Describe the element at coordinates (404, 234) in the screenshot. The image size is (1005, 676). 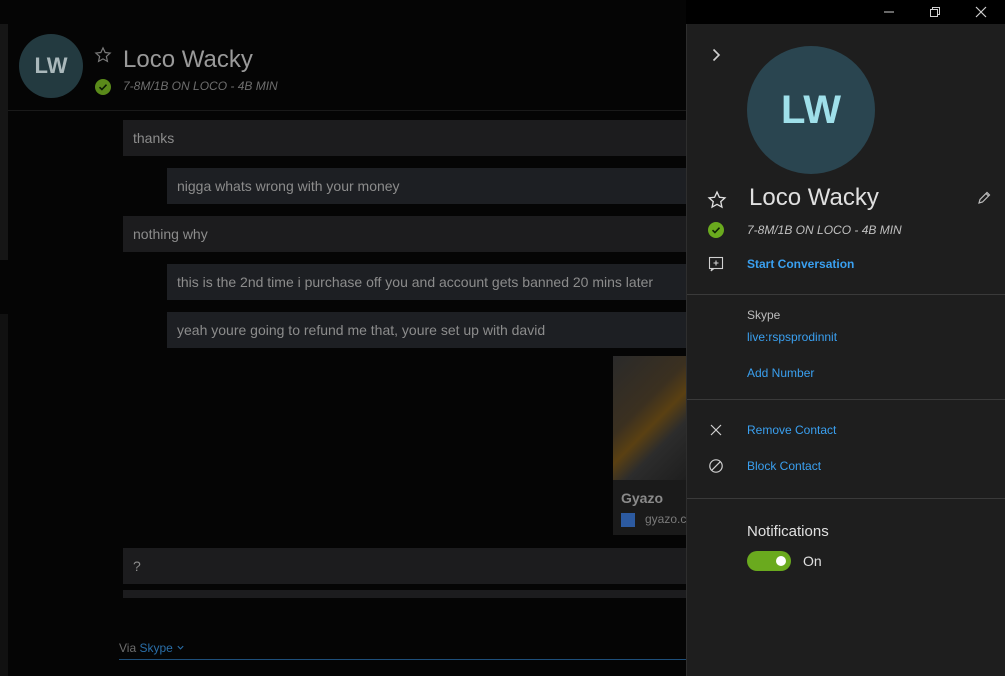
I see `message-bubble: nothing why` at that location.